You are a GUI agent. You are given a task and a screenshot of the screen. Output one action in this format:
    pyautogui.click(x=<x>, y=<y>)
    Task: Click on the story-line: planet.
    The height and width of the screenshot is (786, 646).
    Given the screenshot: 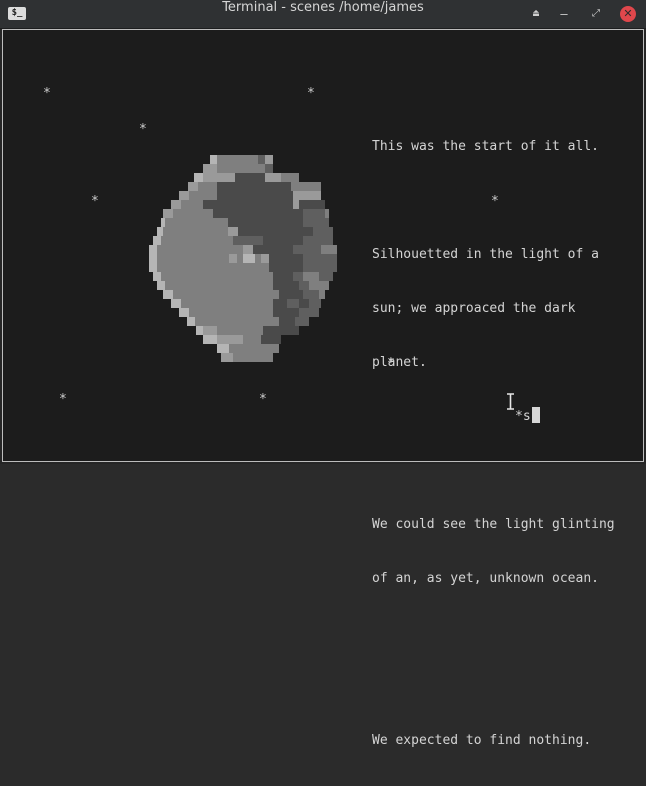 What is the action you would take?
    pyautogui.click(x=399, y=362)
    